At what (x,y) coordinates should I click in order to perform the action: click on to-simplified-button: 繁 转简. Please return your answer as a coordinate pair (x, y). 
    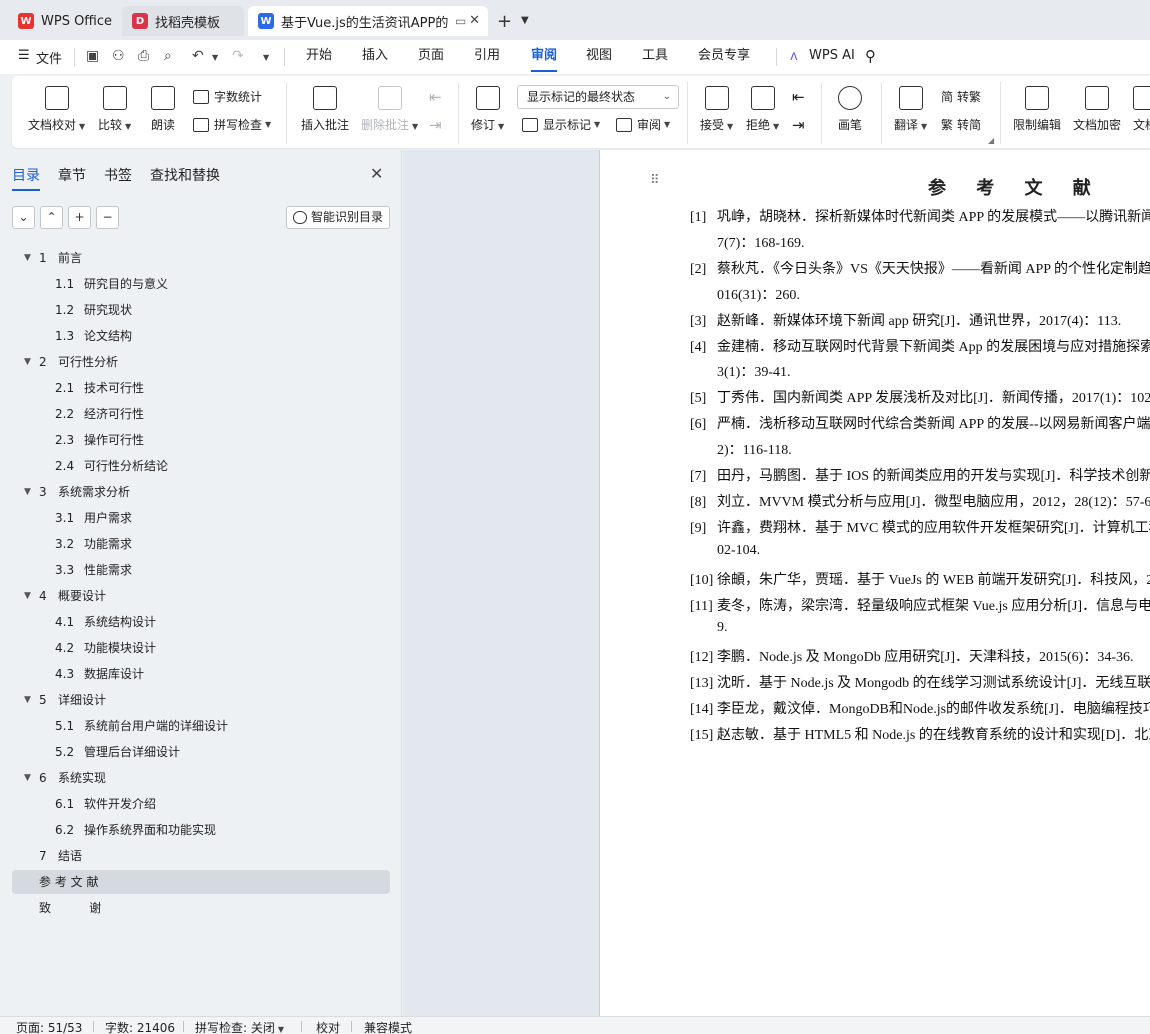
    Looking at the image, I should click on (961, 124).